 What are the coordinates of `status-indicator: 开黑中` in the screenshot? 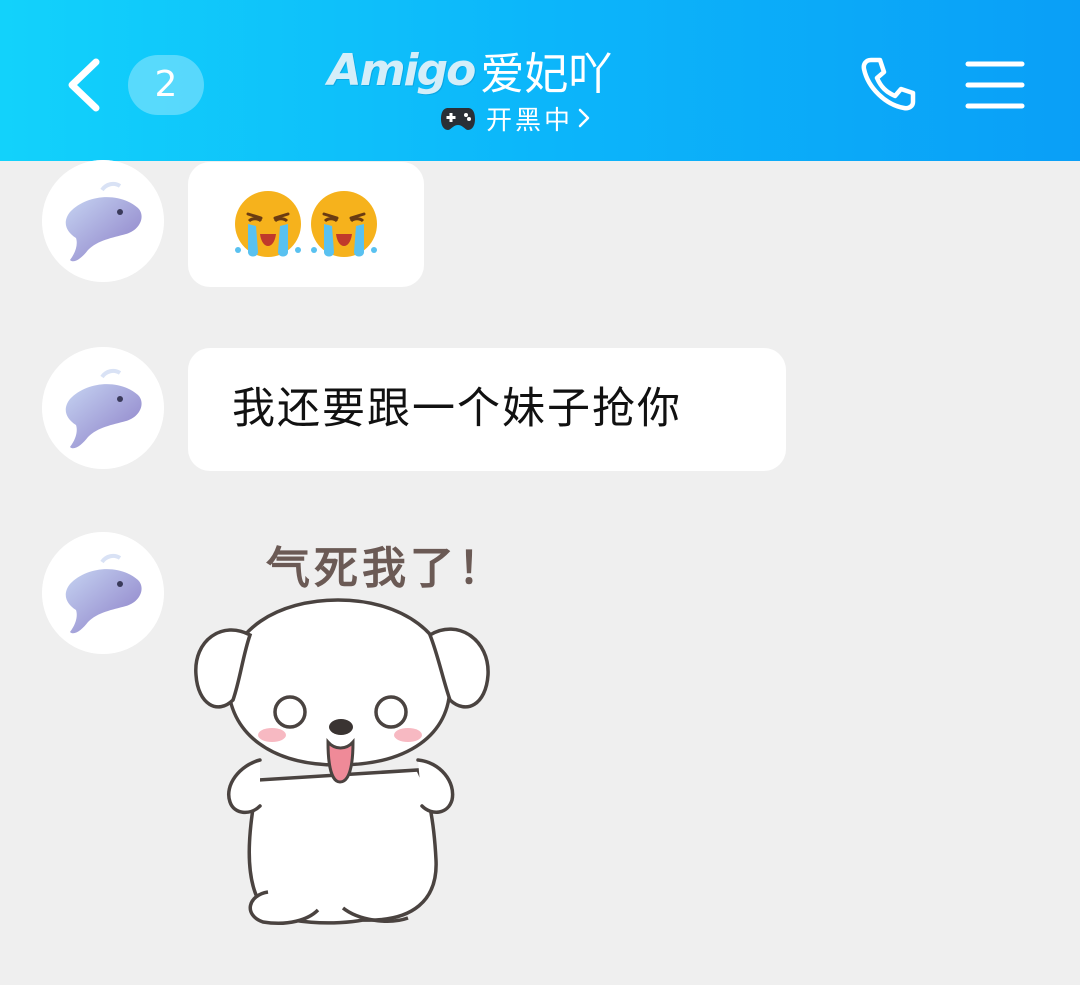 It's located at (530, 118).